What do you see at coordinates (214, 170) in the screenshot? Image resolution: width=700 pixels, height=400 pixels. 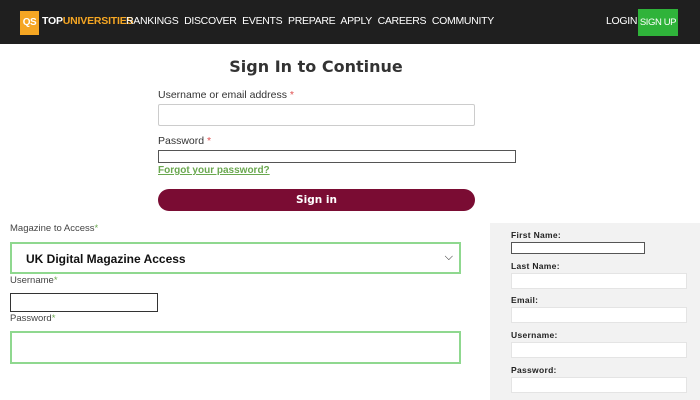 I see `forgot-password-link: Forgot your password?` at bounding box center [214, 170].